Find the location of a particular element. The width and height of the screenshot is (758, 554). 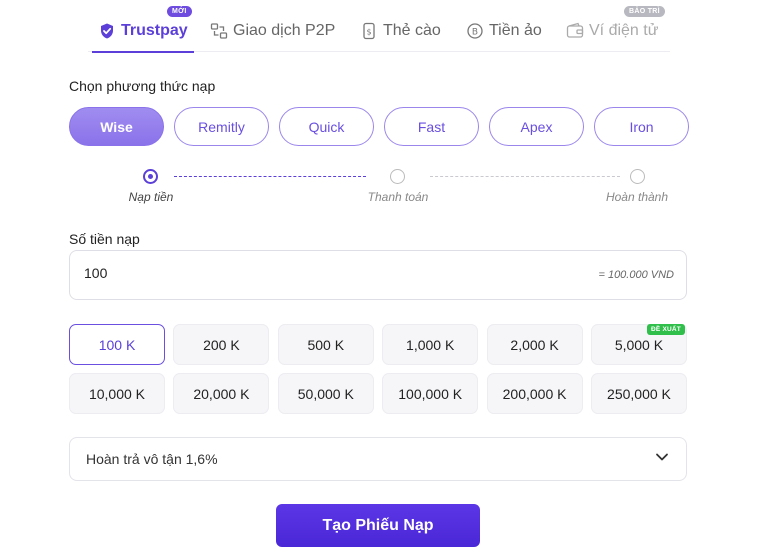

step-2-label: Thanh toán is located at coordinates (398, 197).